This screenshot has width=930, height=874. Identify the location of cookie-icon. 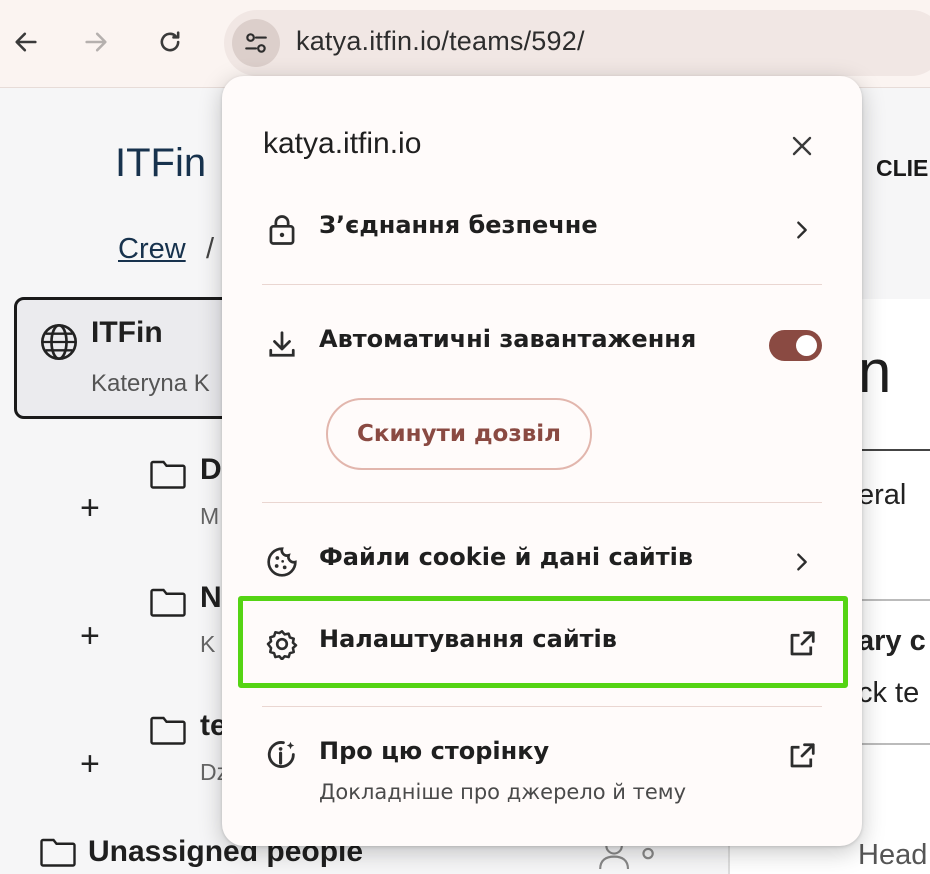
(282, 562).